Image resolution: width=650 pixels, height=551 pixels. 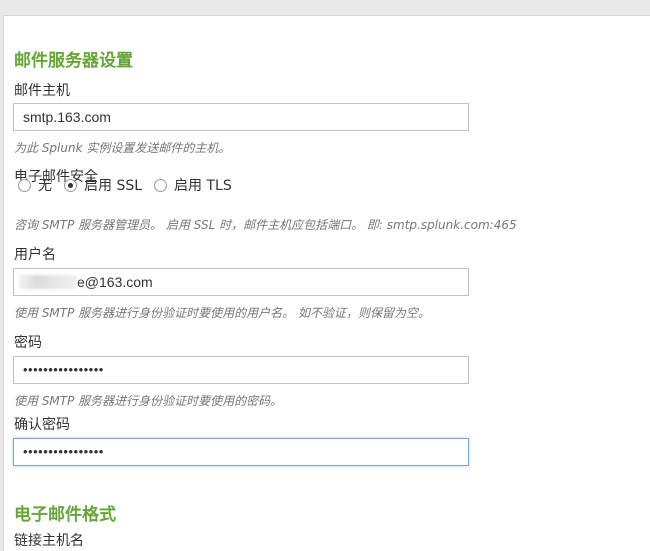 I want to click on email-security-radio-group: 无 启用 SSL 启用 TLS, so click(x=131, y=185).